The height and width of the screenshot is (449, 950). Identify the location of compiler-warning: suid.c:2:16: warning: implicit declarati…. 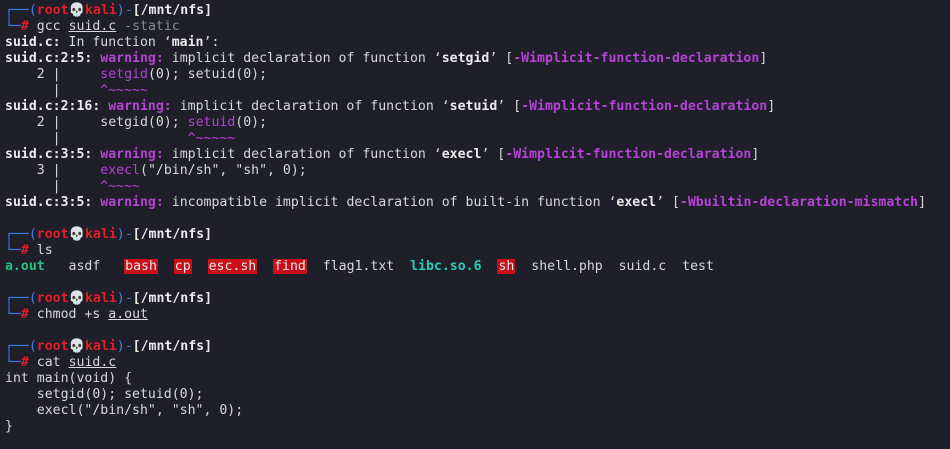
(477, 107).